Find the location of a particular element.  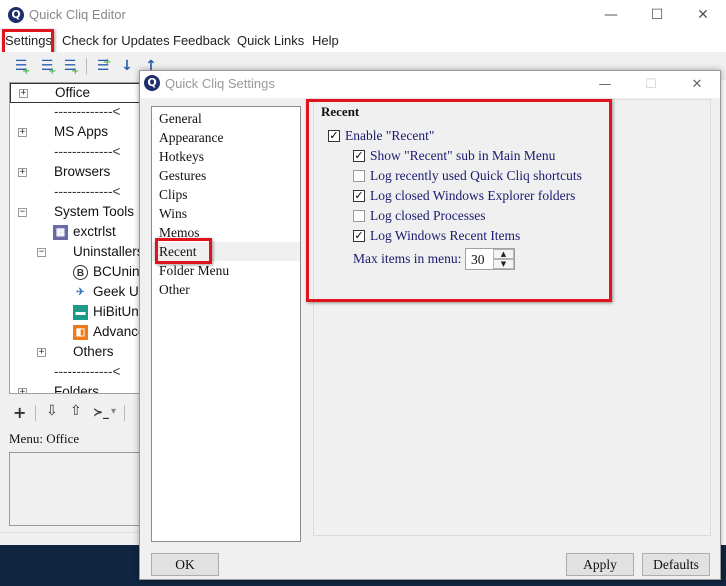

tree-node: + Folders is located at coordinates (75, 388).